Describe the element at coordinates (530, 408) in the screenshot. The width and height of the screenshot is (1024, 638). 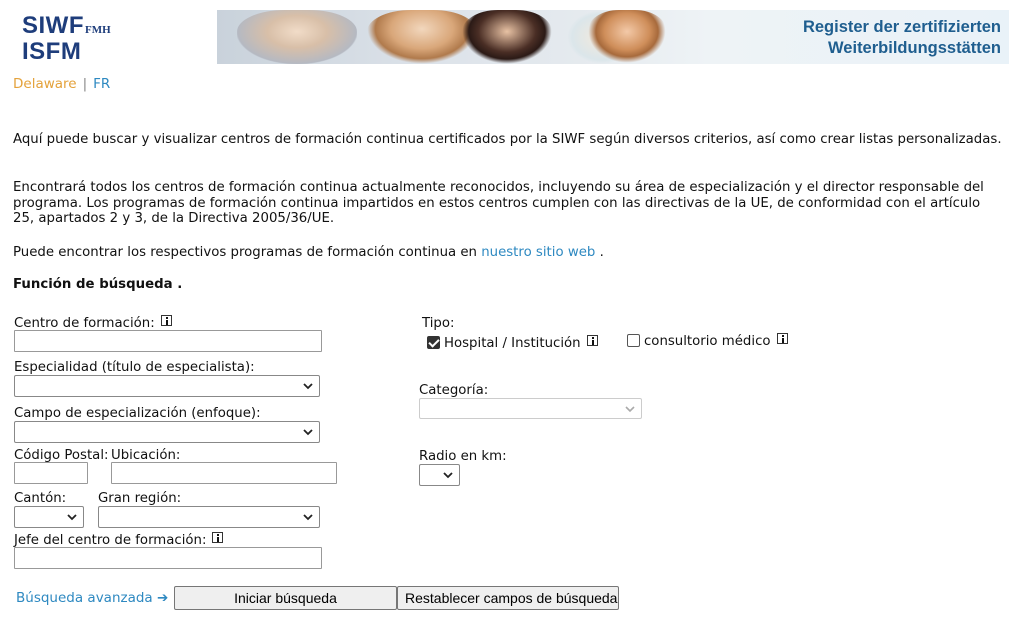
I see `categoria-select` at that location.